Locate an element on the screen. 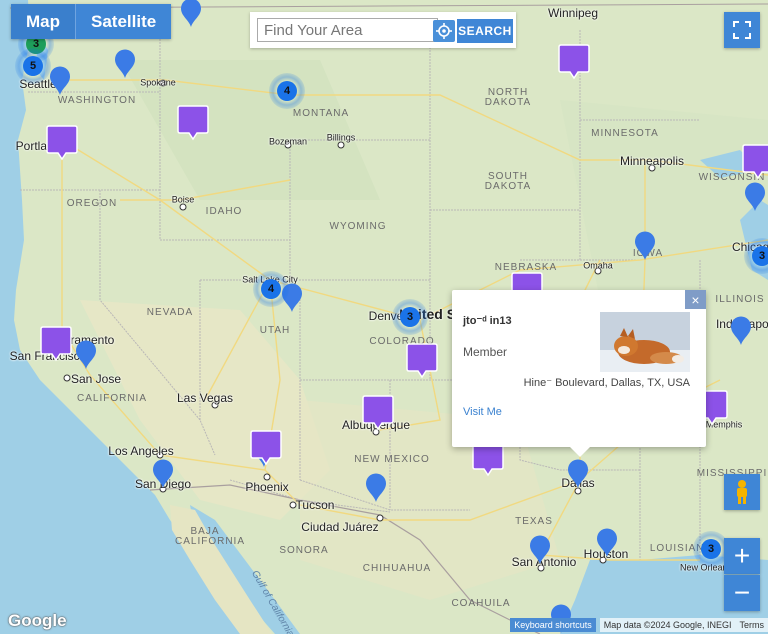  map-type-map-button: Map is located at coordinates (43, 21).